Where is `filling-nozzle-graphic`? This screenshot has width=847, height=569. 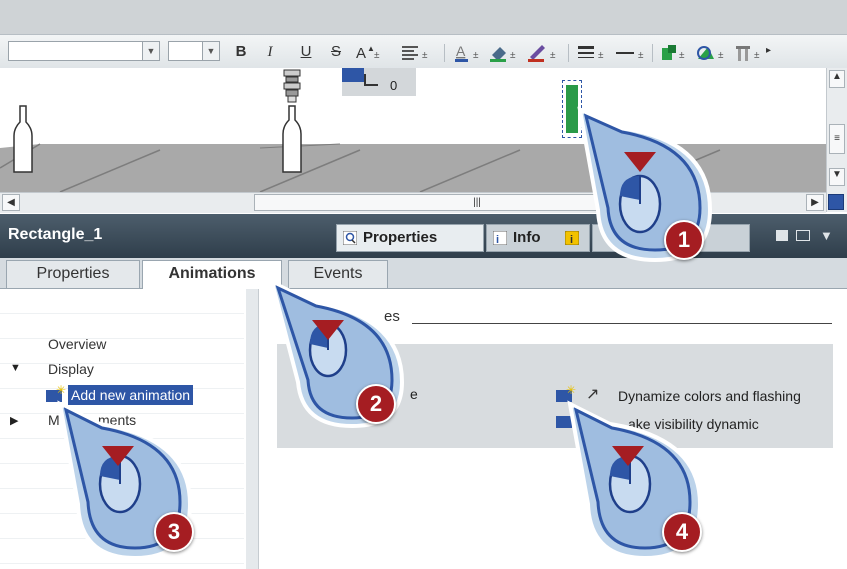 filling-nozzle-graphic is located at coordinates (292, 121).